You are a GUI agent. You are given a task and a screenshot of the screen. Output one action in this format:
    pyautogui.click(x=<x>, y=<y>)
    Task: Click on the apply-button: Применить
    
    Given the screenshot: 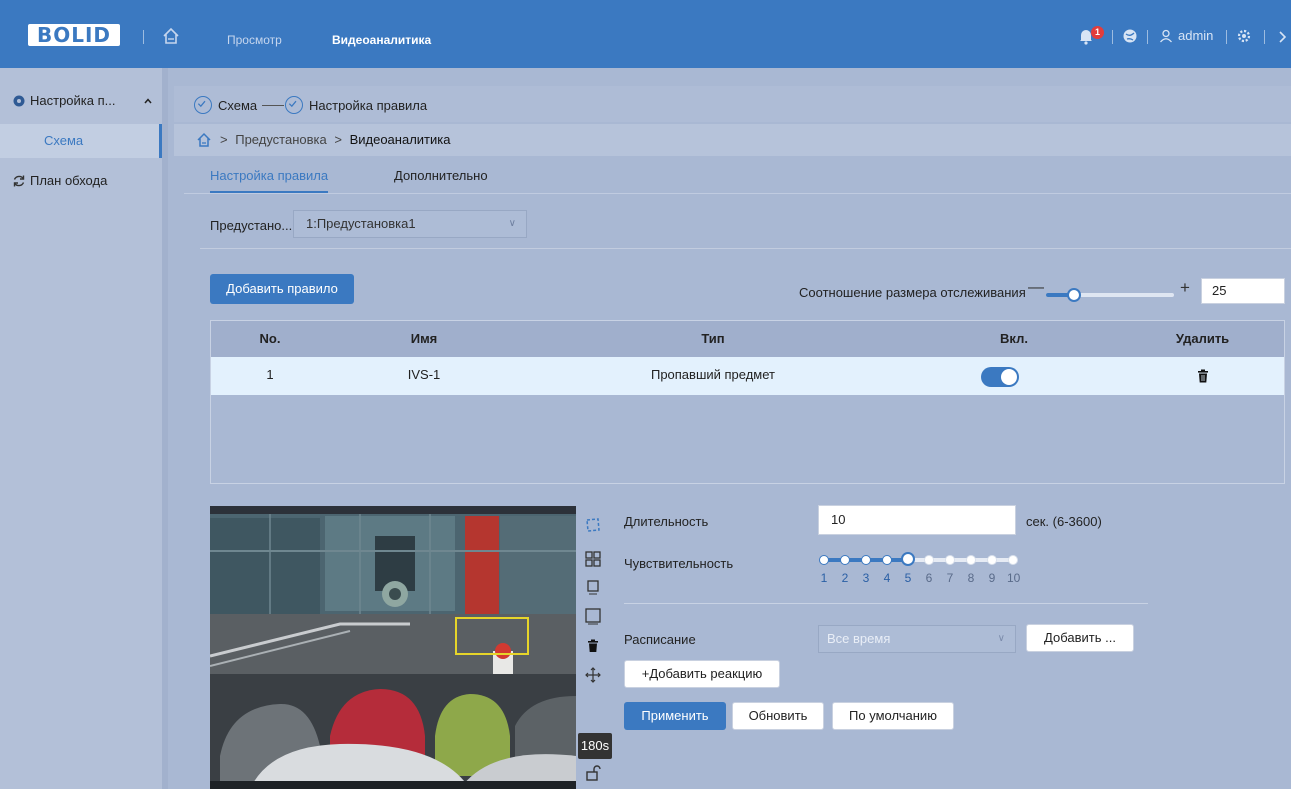 What is the action you would take?
    pyautogui.click(x=675, y=716)
    